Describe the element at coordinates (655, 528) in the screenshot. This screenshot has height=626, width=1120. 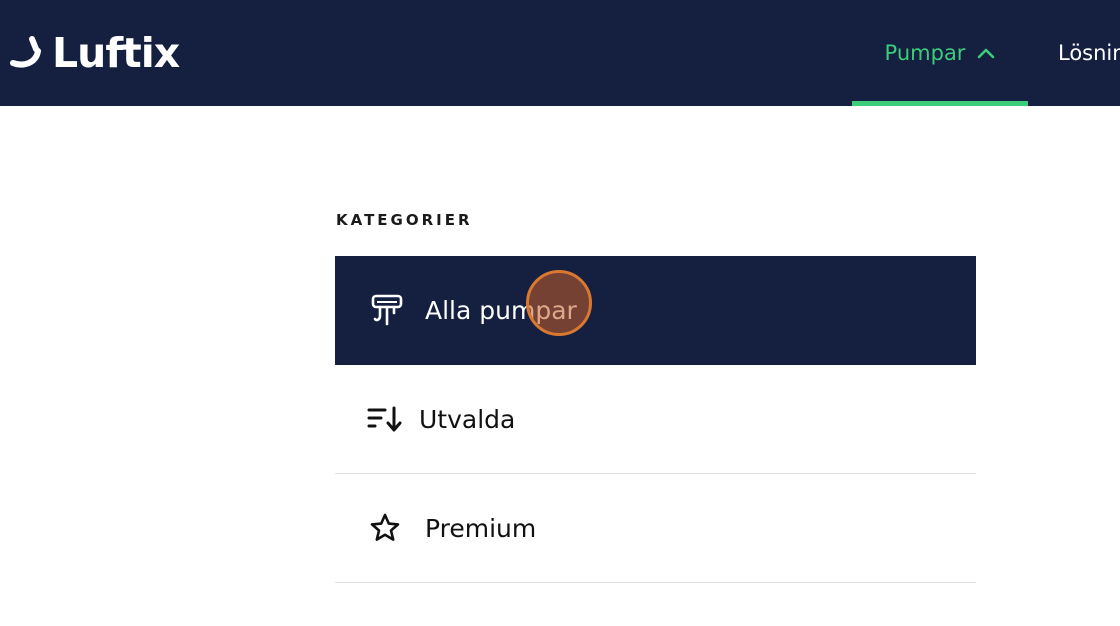
I see `category-item-premium: Premium` at that location.